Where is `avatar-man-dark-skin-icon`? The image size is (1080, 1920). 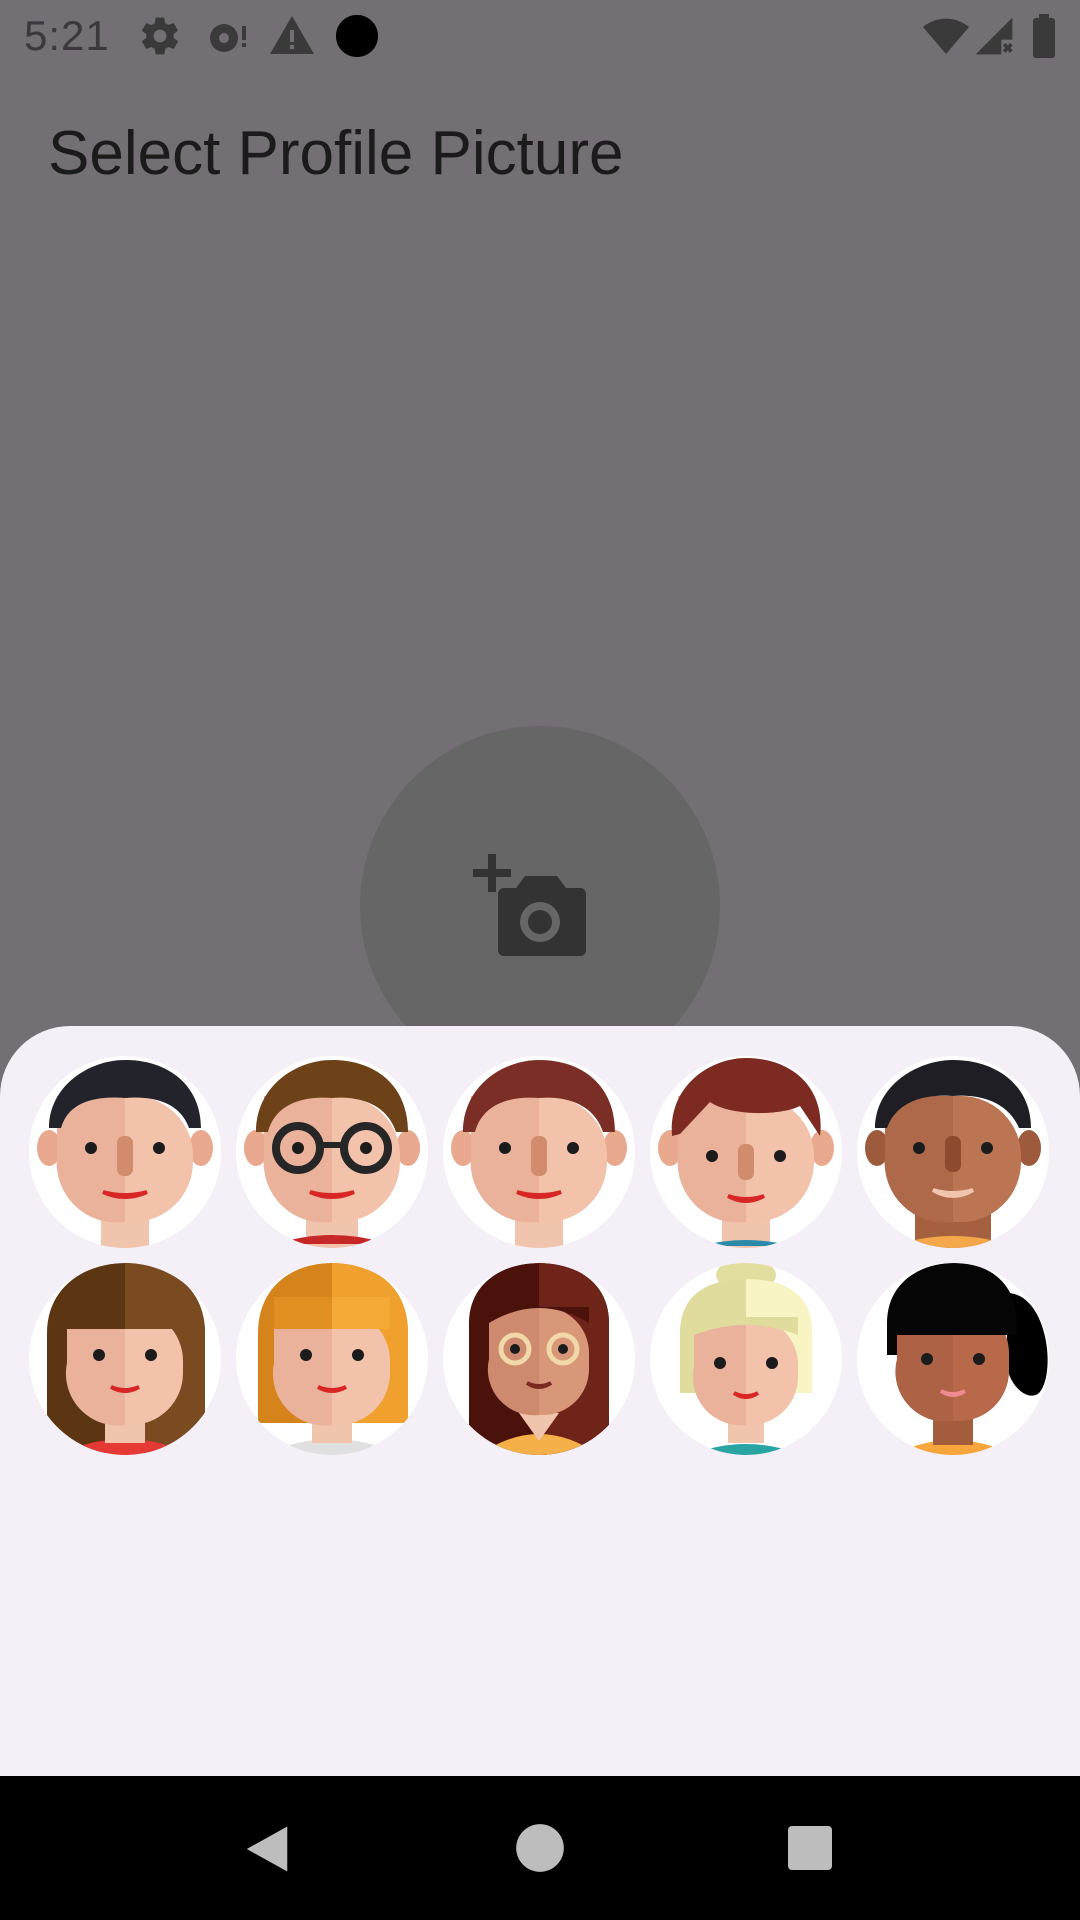 avatar-man-dark-skin-icon is located at coordinates (953, 1154).